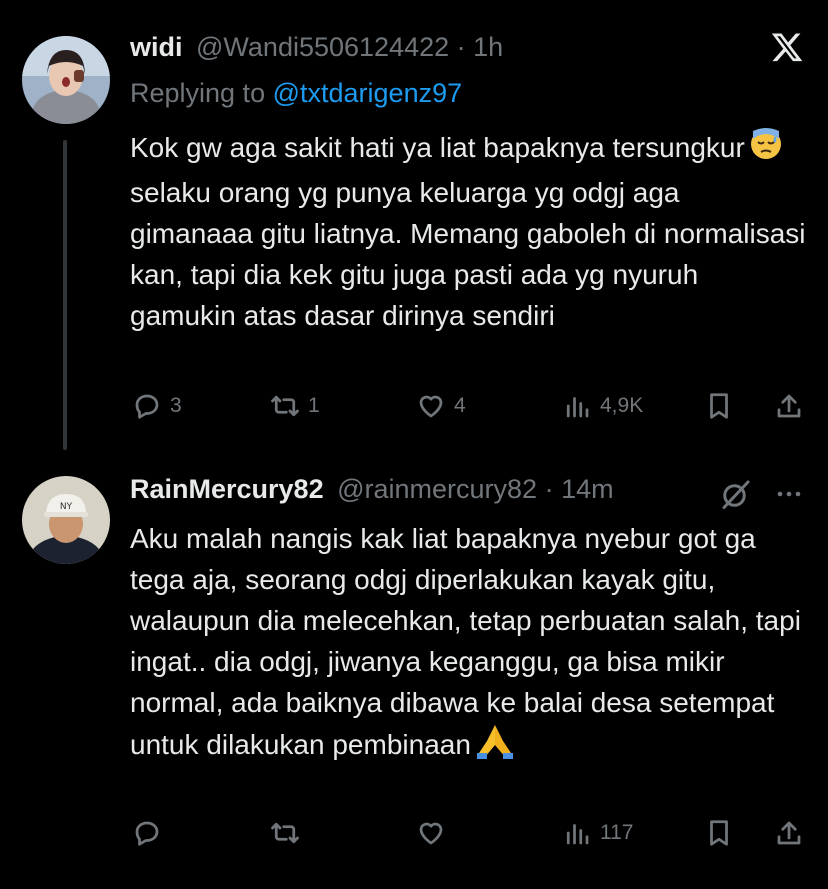 This screenshot has width=828, height=889. Describe the element at coordinates (470, 406) in the screenshot. I see `tweet-actions: 3 1 4 4,9K` at that location.